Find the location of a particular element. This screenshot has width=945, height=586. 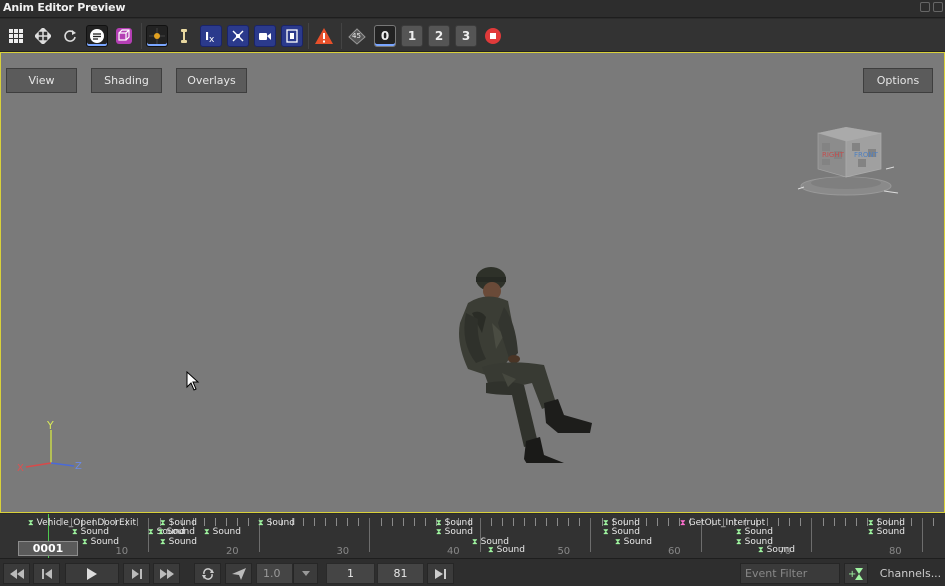

options-menu-button: Options is located at coordinates (898, 80).